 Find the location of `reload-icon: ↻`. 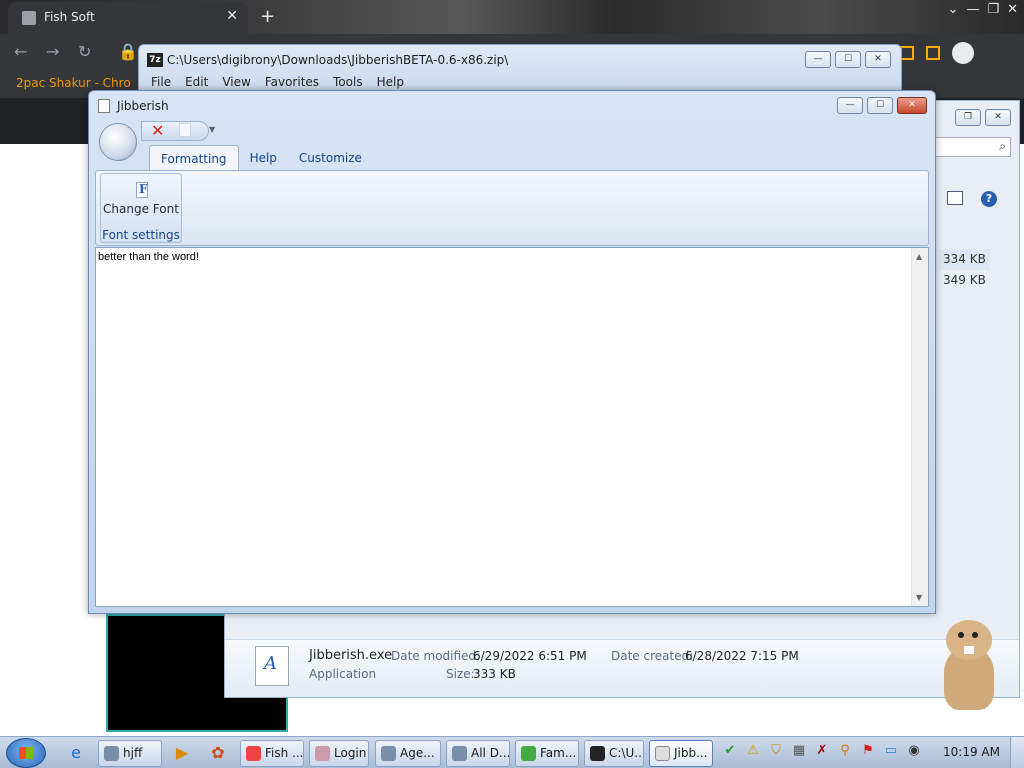

reload-icon: ↻ is located at coordinates (84, 51).